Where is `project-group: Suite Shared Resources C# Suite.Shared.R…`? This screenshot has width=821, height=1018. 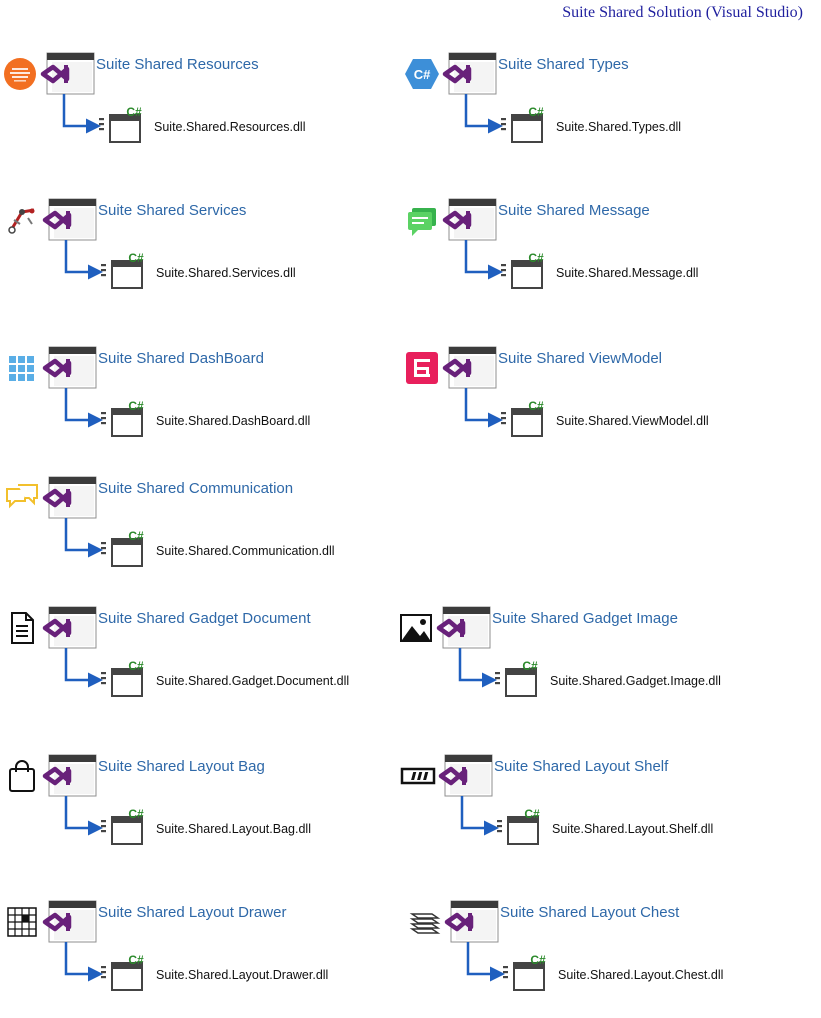 project-group: Suite Shared Resources C# Suite.Shared.R… is located at coordinates (192, 110).